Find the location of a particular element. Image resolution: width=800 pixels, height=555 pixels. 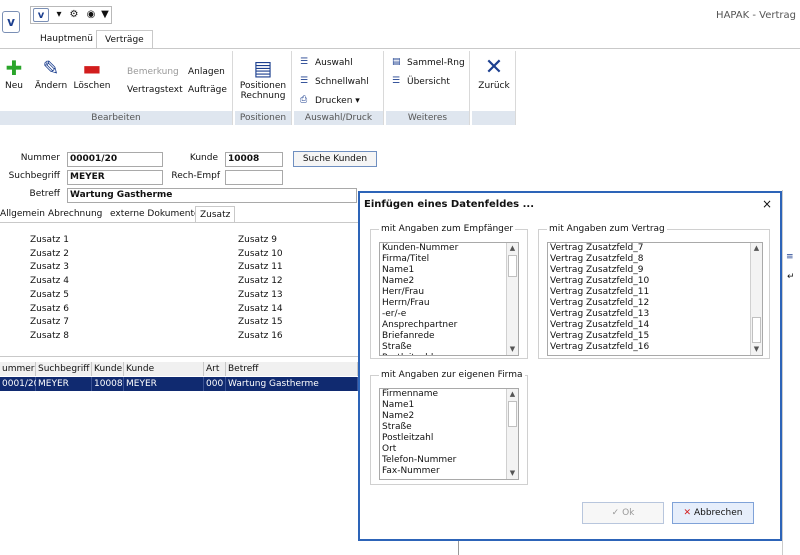

loeschen-button: ▬ Löschen is located at coordinates (92, 73).